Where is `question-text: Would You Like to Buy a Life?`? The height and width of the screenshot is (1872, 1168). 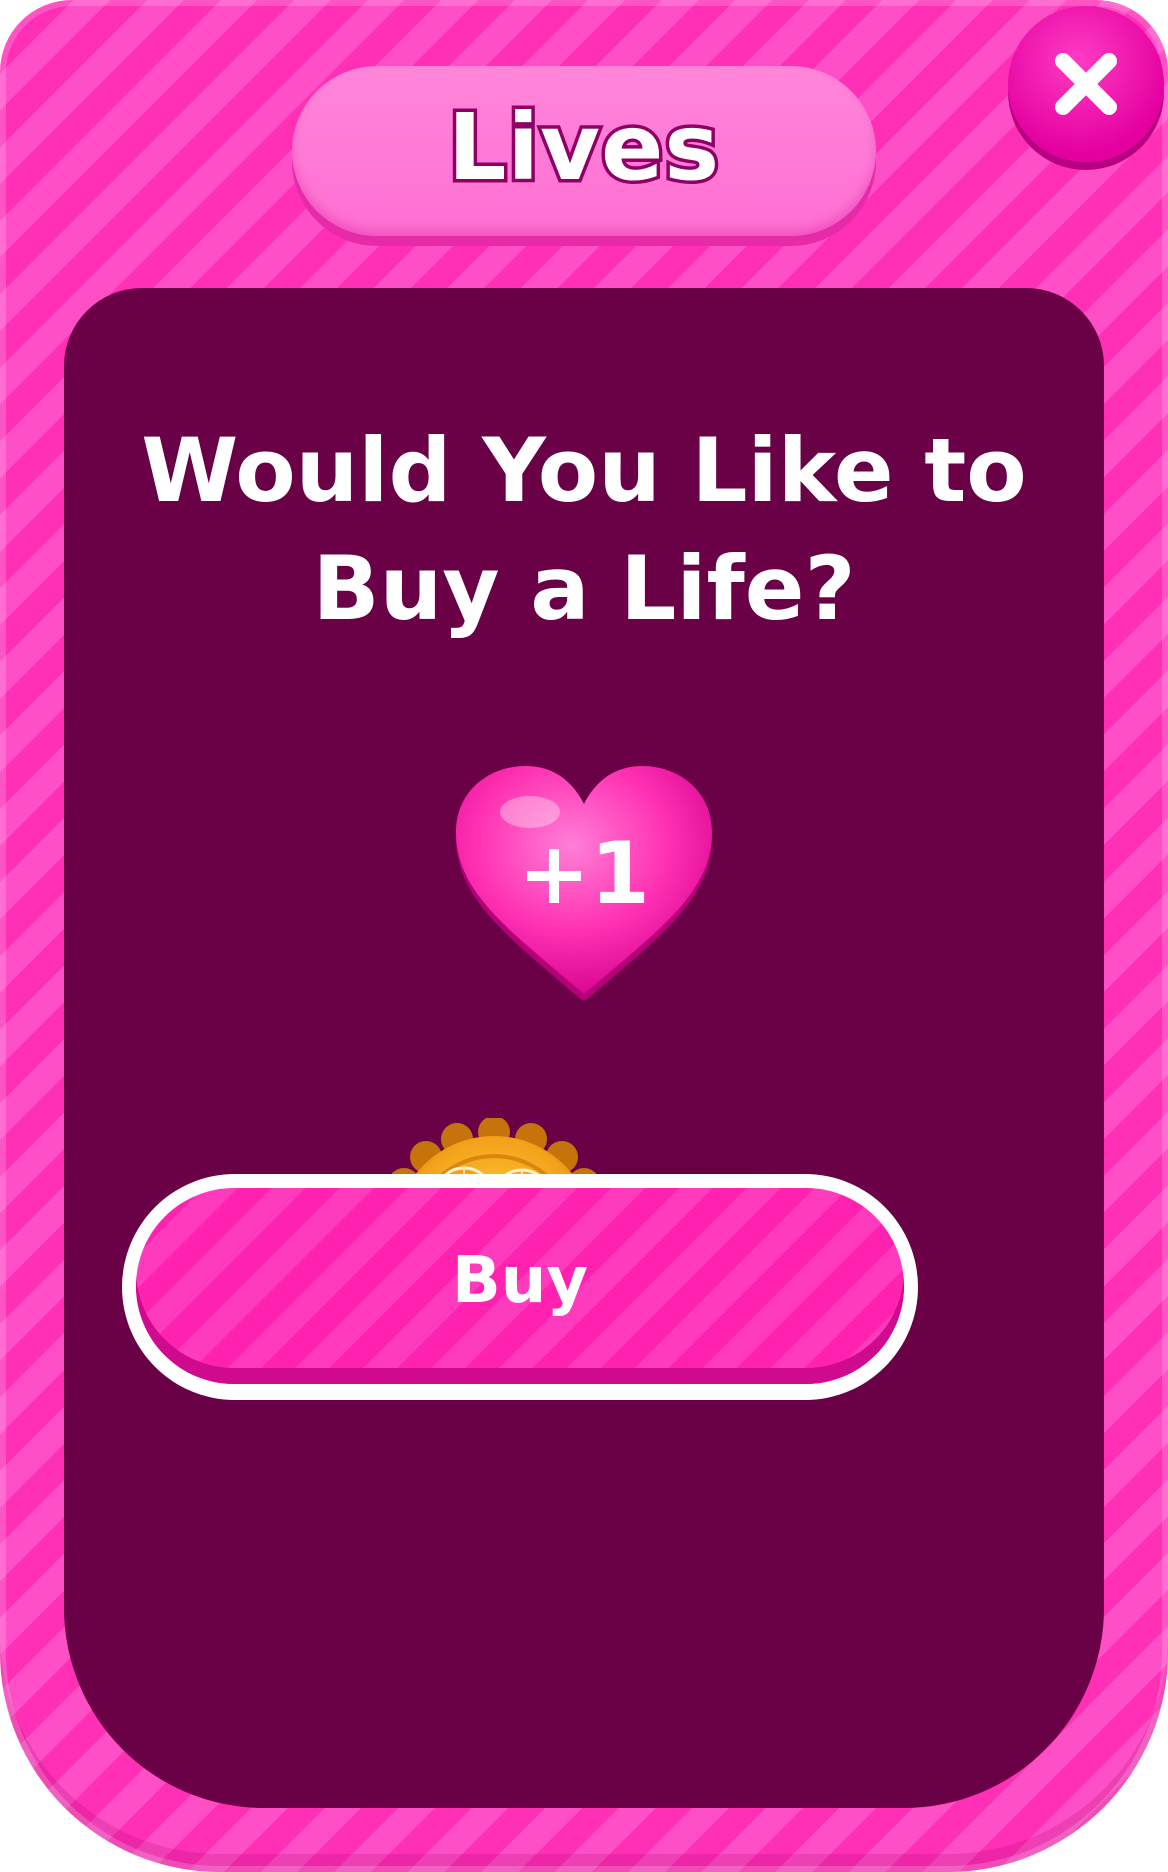
question-text: Would You Like to Buy a Life? is located at coordinates (584, 529).